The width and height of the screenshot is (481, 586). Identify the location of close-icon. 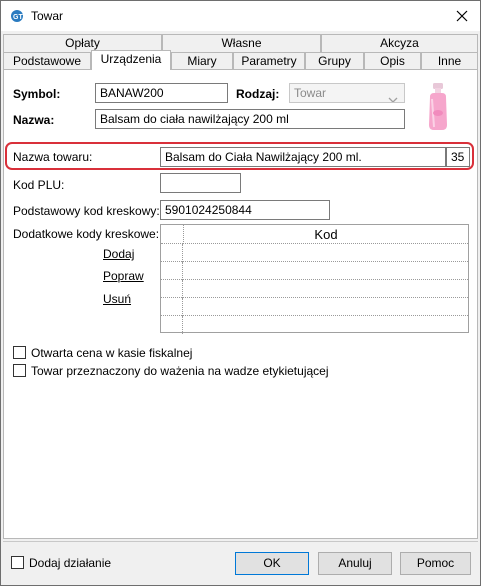
(462, 16).